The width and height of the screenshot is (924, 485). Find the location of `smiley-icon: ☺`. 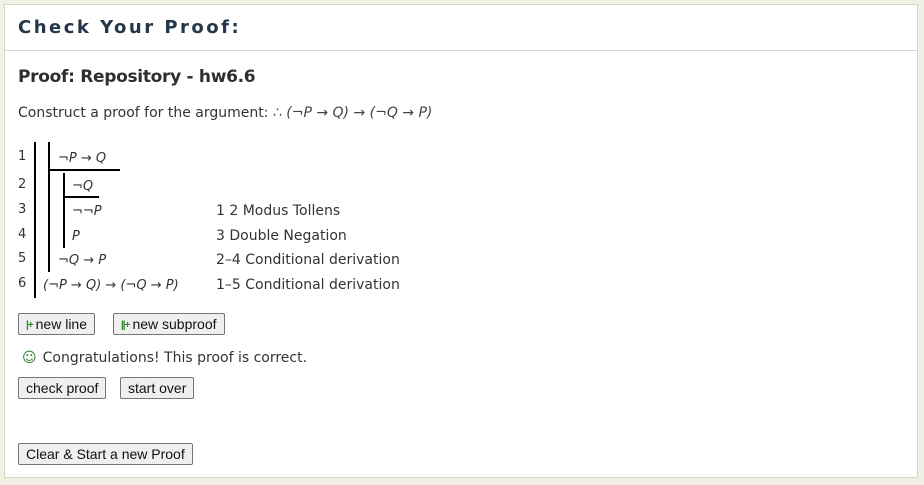

smiley-icon: ☺ is located at coordinates (29, 358).